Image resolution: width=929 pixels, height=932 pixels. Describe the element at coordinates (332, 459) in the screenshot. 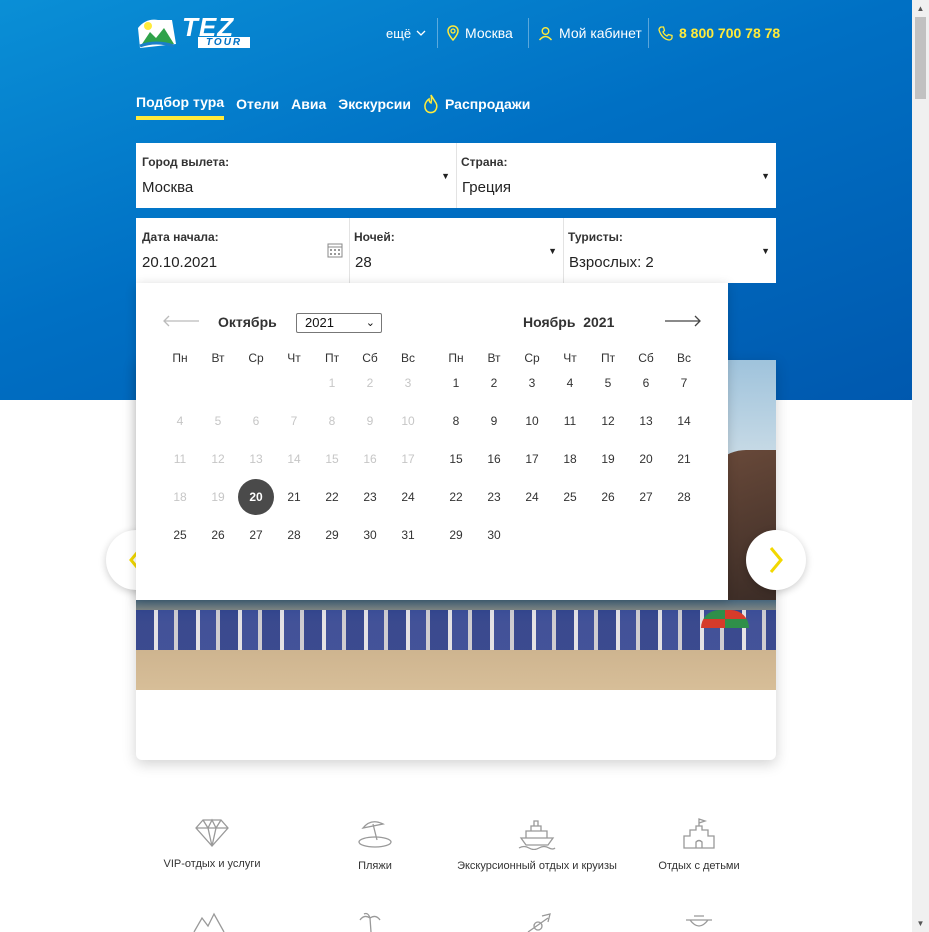

I see `october-day-cell: 15` at that location.